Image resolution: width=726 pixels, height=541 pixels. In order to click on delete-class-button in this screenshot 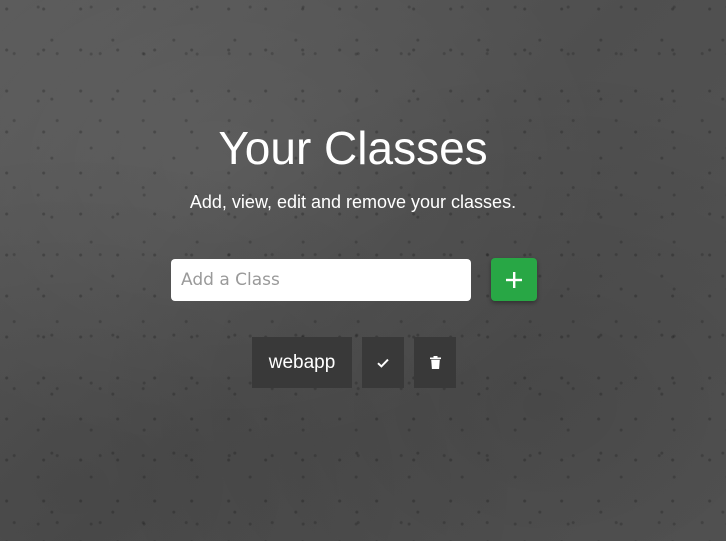, I will do `click(435, 362)`.